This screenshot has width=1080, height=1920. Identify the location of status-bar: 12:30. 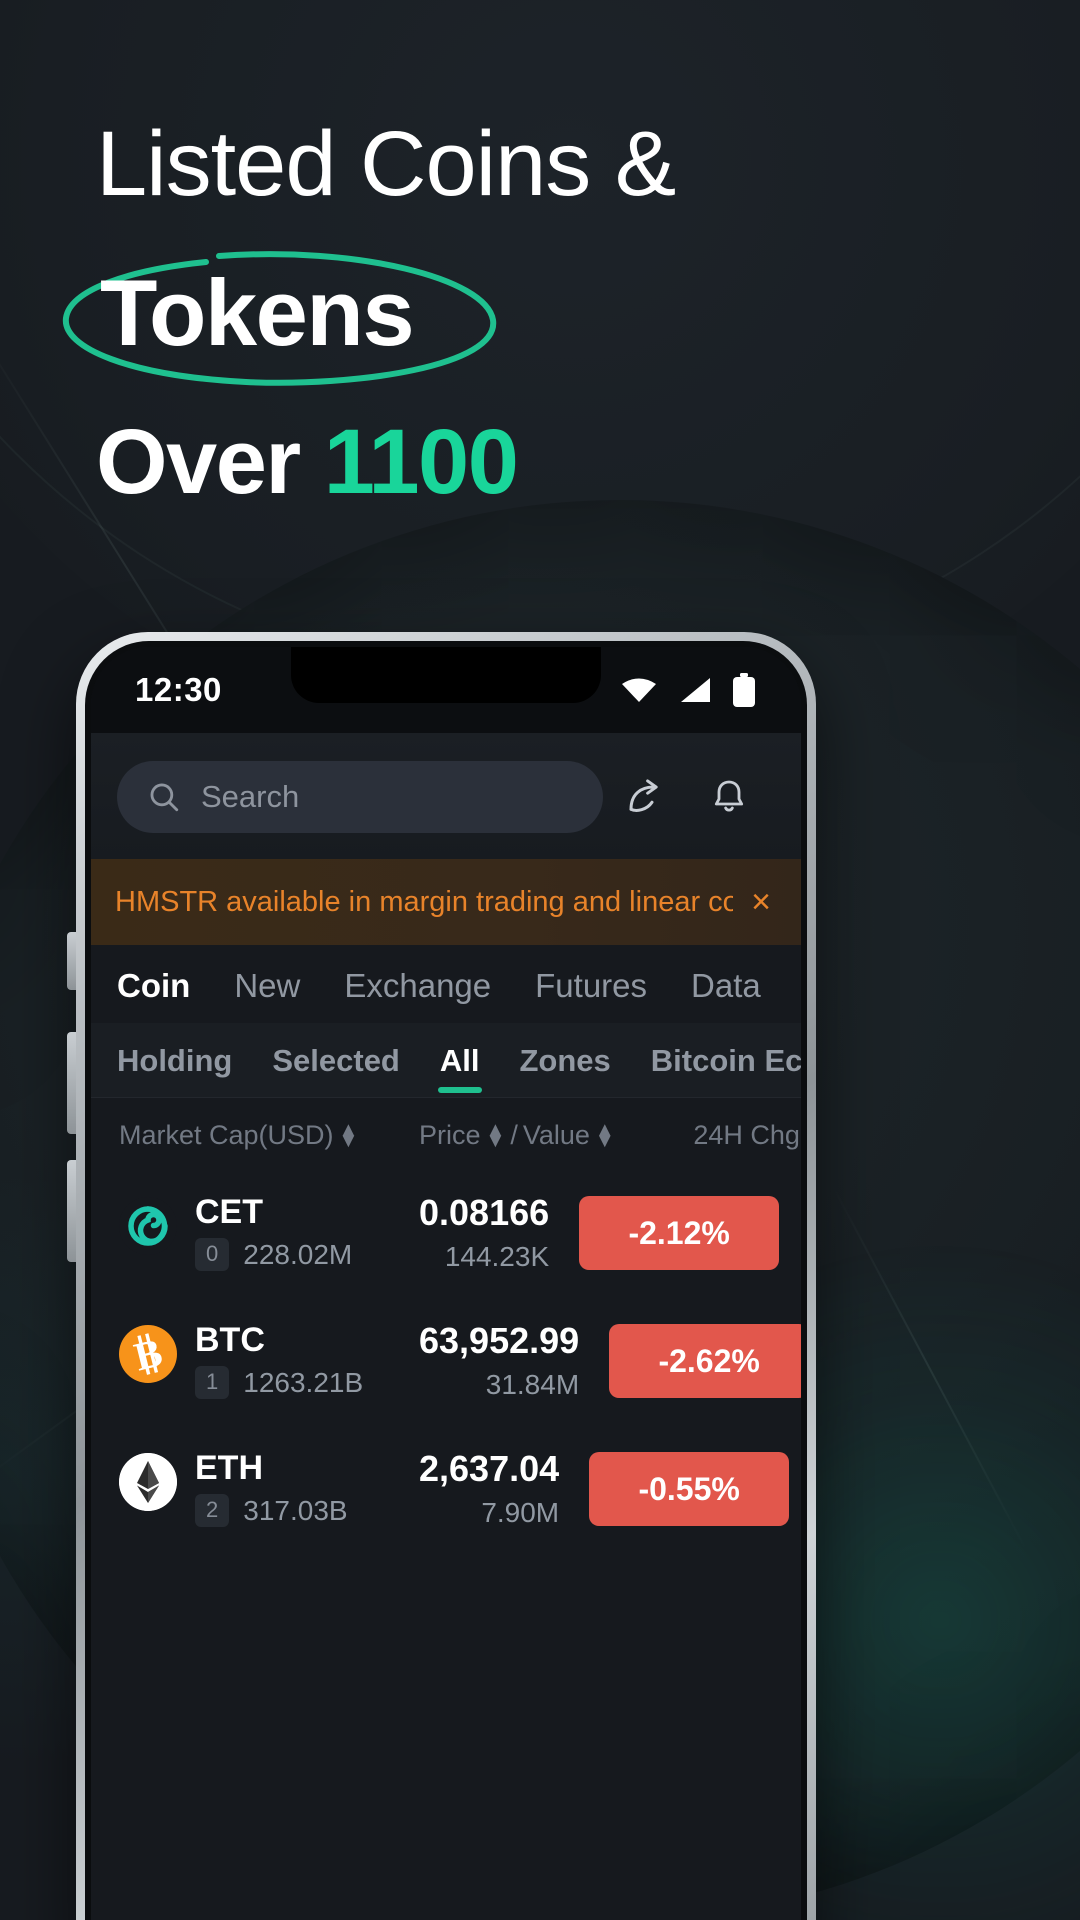
(446, 690).